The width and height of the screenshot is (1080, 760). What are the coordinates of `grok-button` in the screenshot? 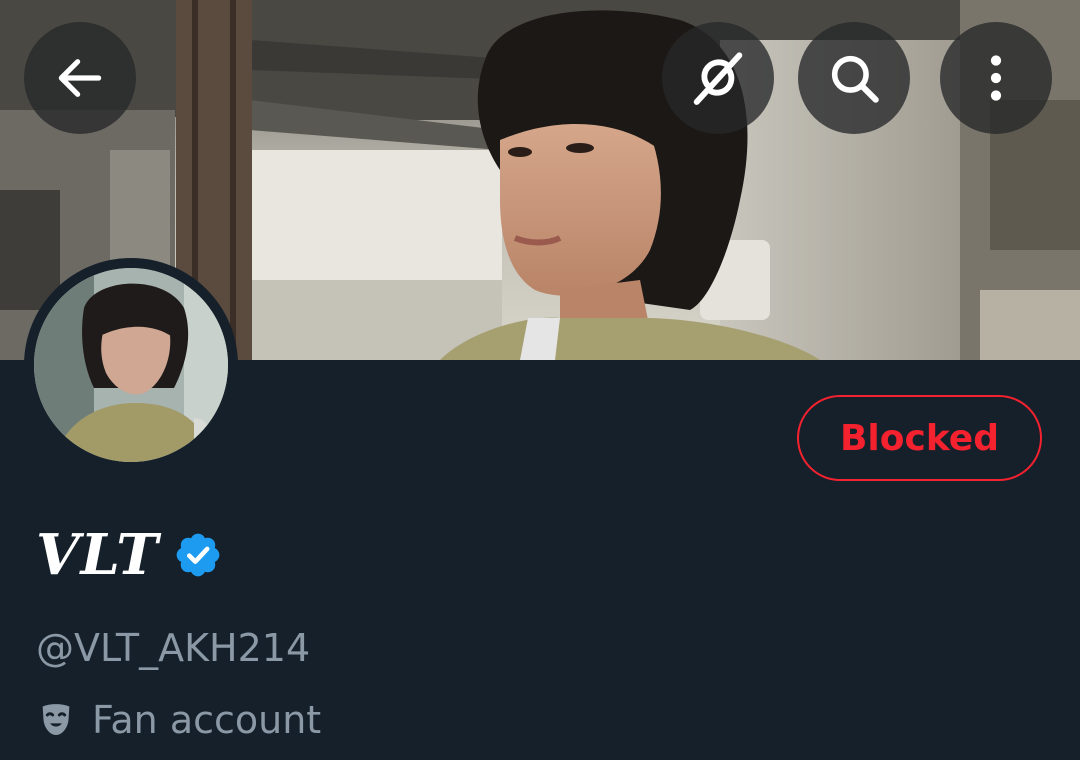 It's located at (718, 78).